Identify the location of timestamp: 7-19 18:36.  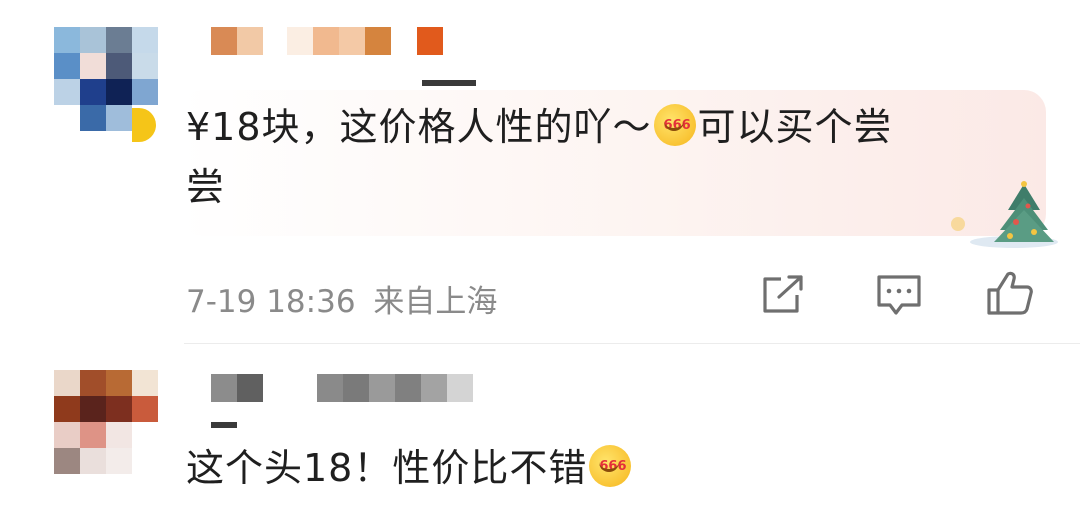
(271, 302).